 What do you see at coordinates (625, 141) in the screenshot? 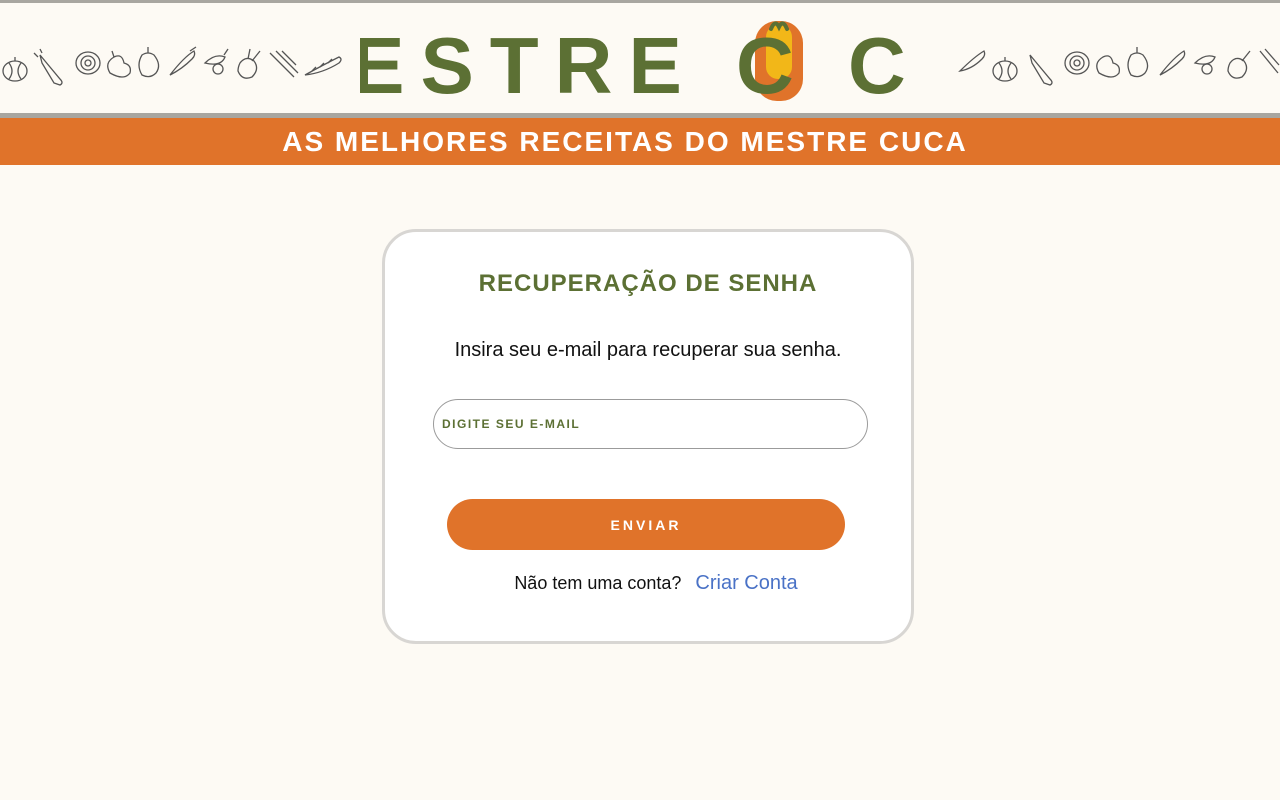
I see `tagline: AS MELHORES RECEITAS DO MESTRE CUCA` at bounding box center [625, 141].